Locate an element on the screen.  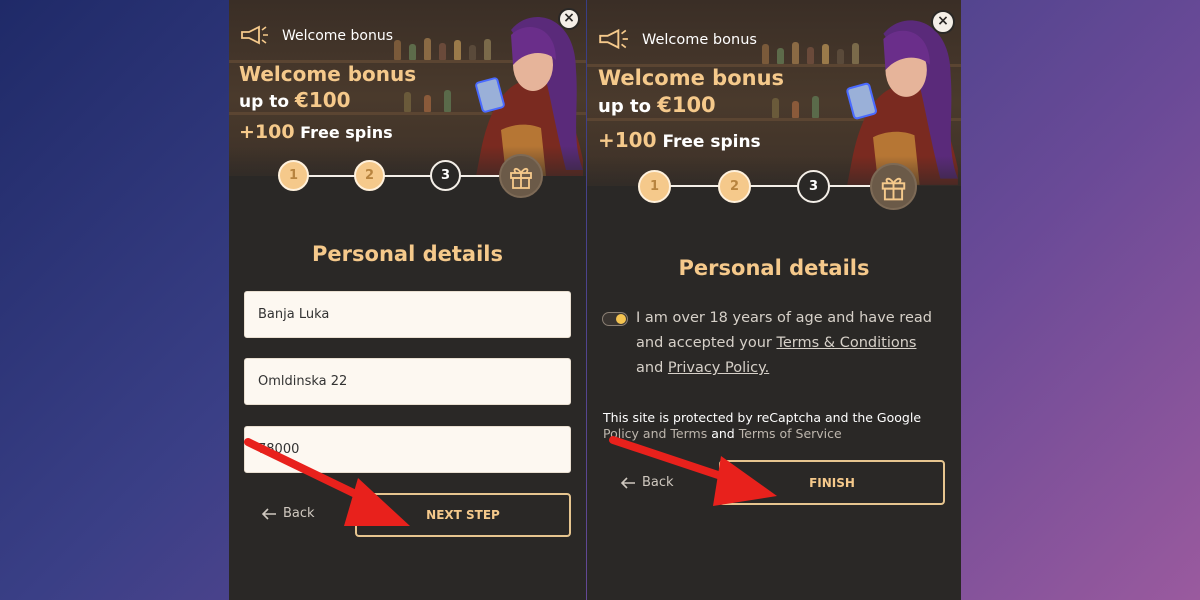
toggle-knob is located at coordinates (621, 319).